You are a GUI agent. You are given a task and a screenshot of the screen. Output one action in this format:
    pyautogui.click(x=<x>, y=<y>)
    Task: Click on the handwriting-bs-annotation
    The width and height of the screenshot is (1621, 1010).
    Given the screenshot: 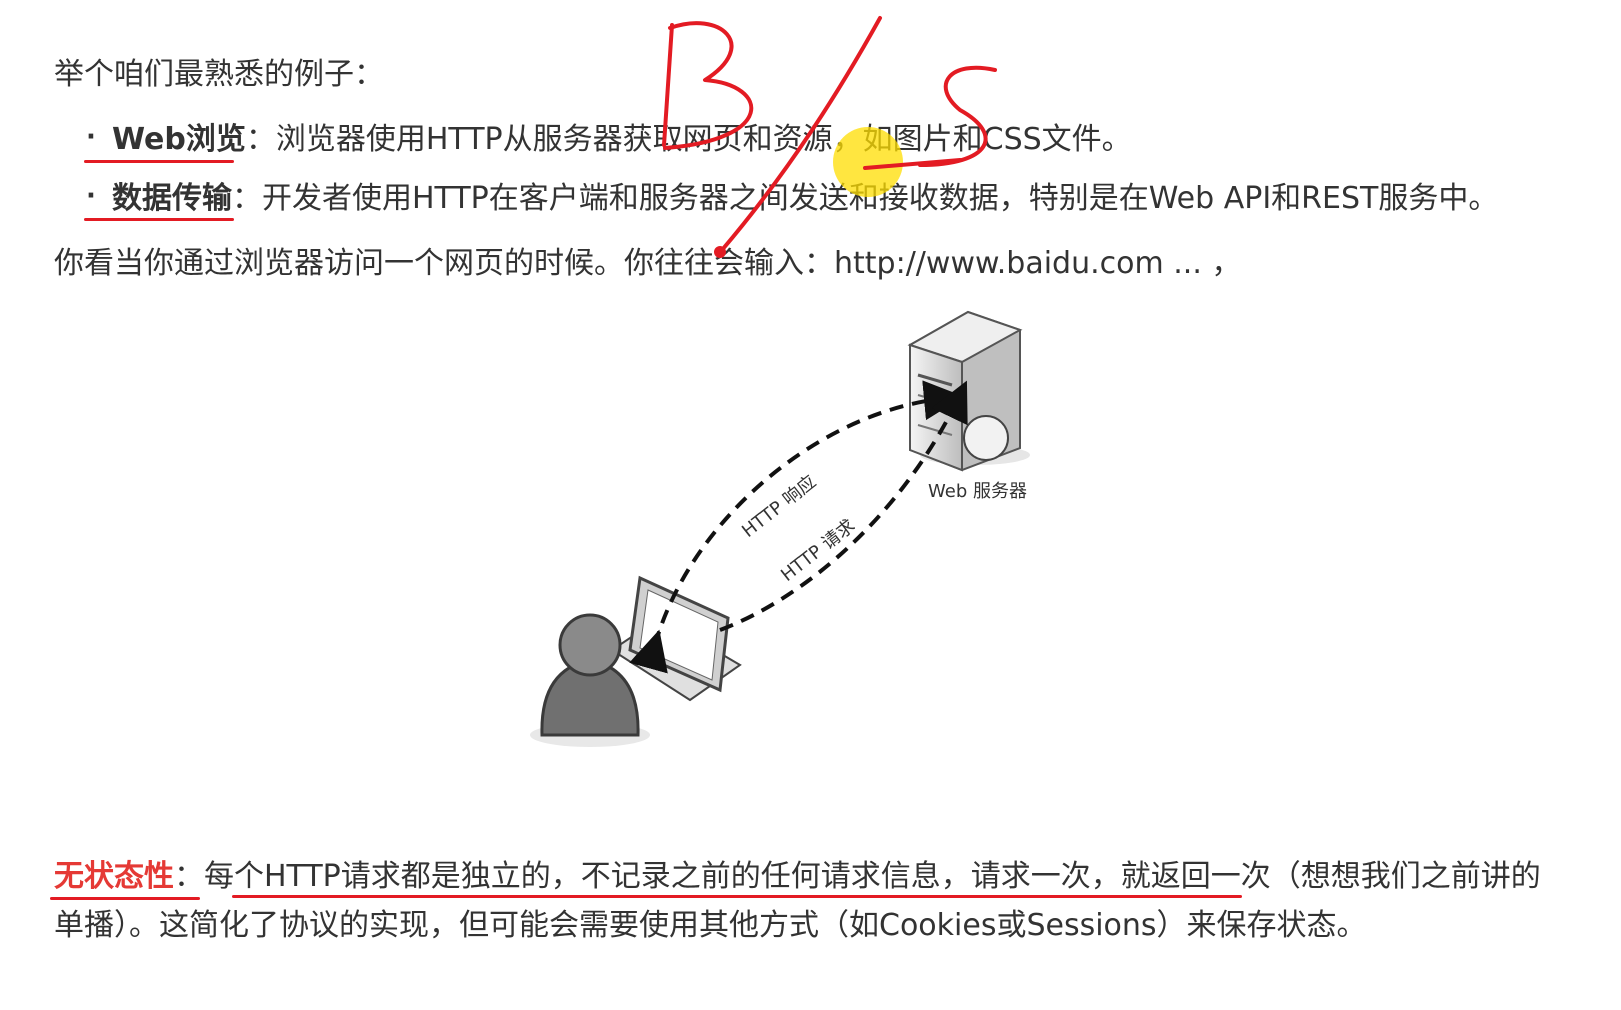 What is the action you would take?
    pyautogui.click(x=829, y=137)
    